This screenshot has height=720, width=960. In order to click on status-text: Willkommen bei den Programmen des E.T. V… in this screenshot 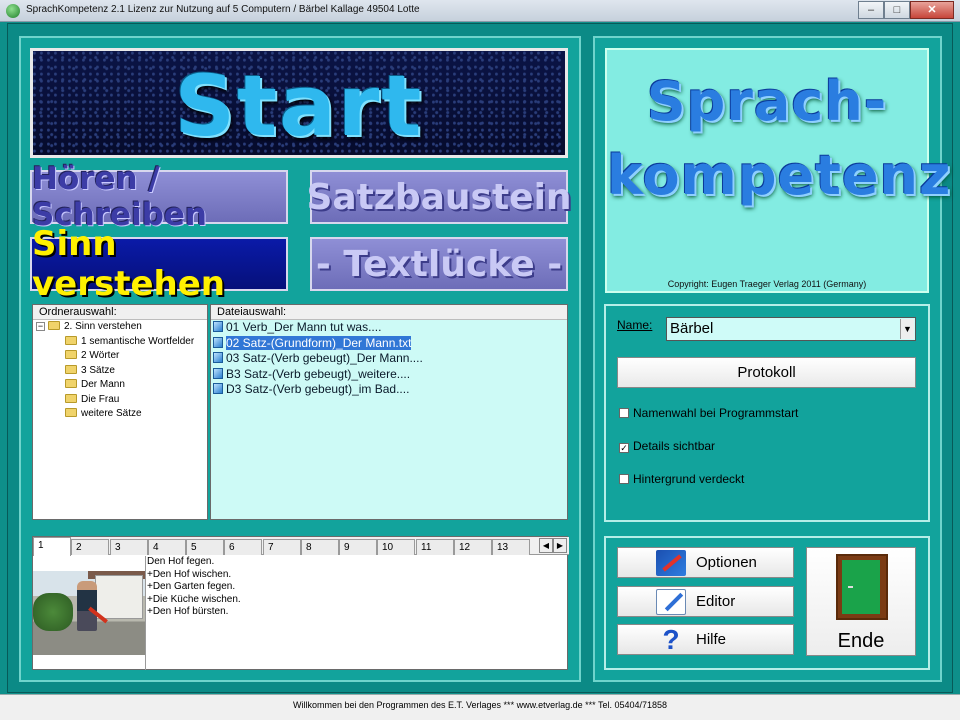, I will do `click(480, 705)`.